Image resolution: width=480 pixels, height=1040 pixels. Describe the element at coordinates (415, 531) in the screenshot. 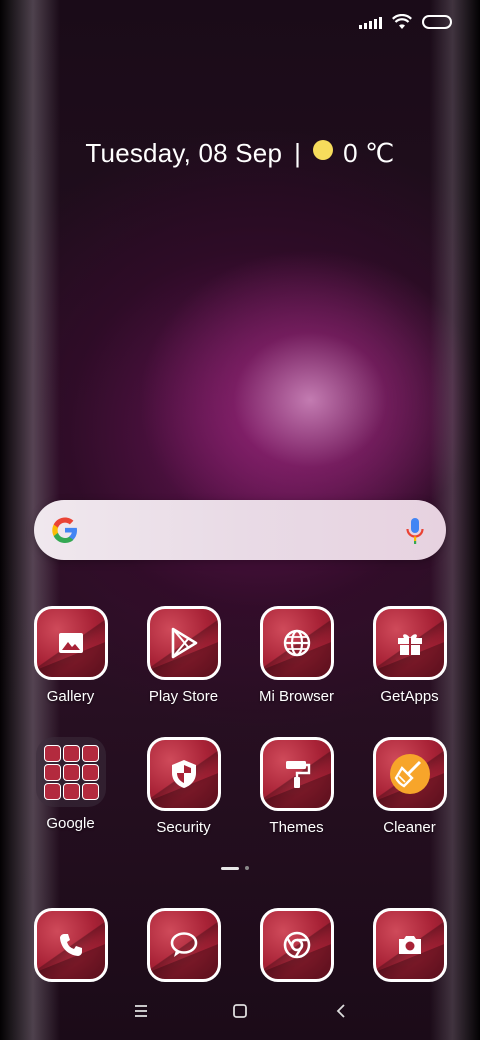

I see `microphone-icon` at that location.